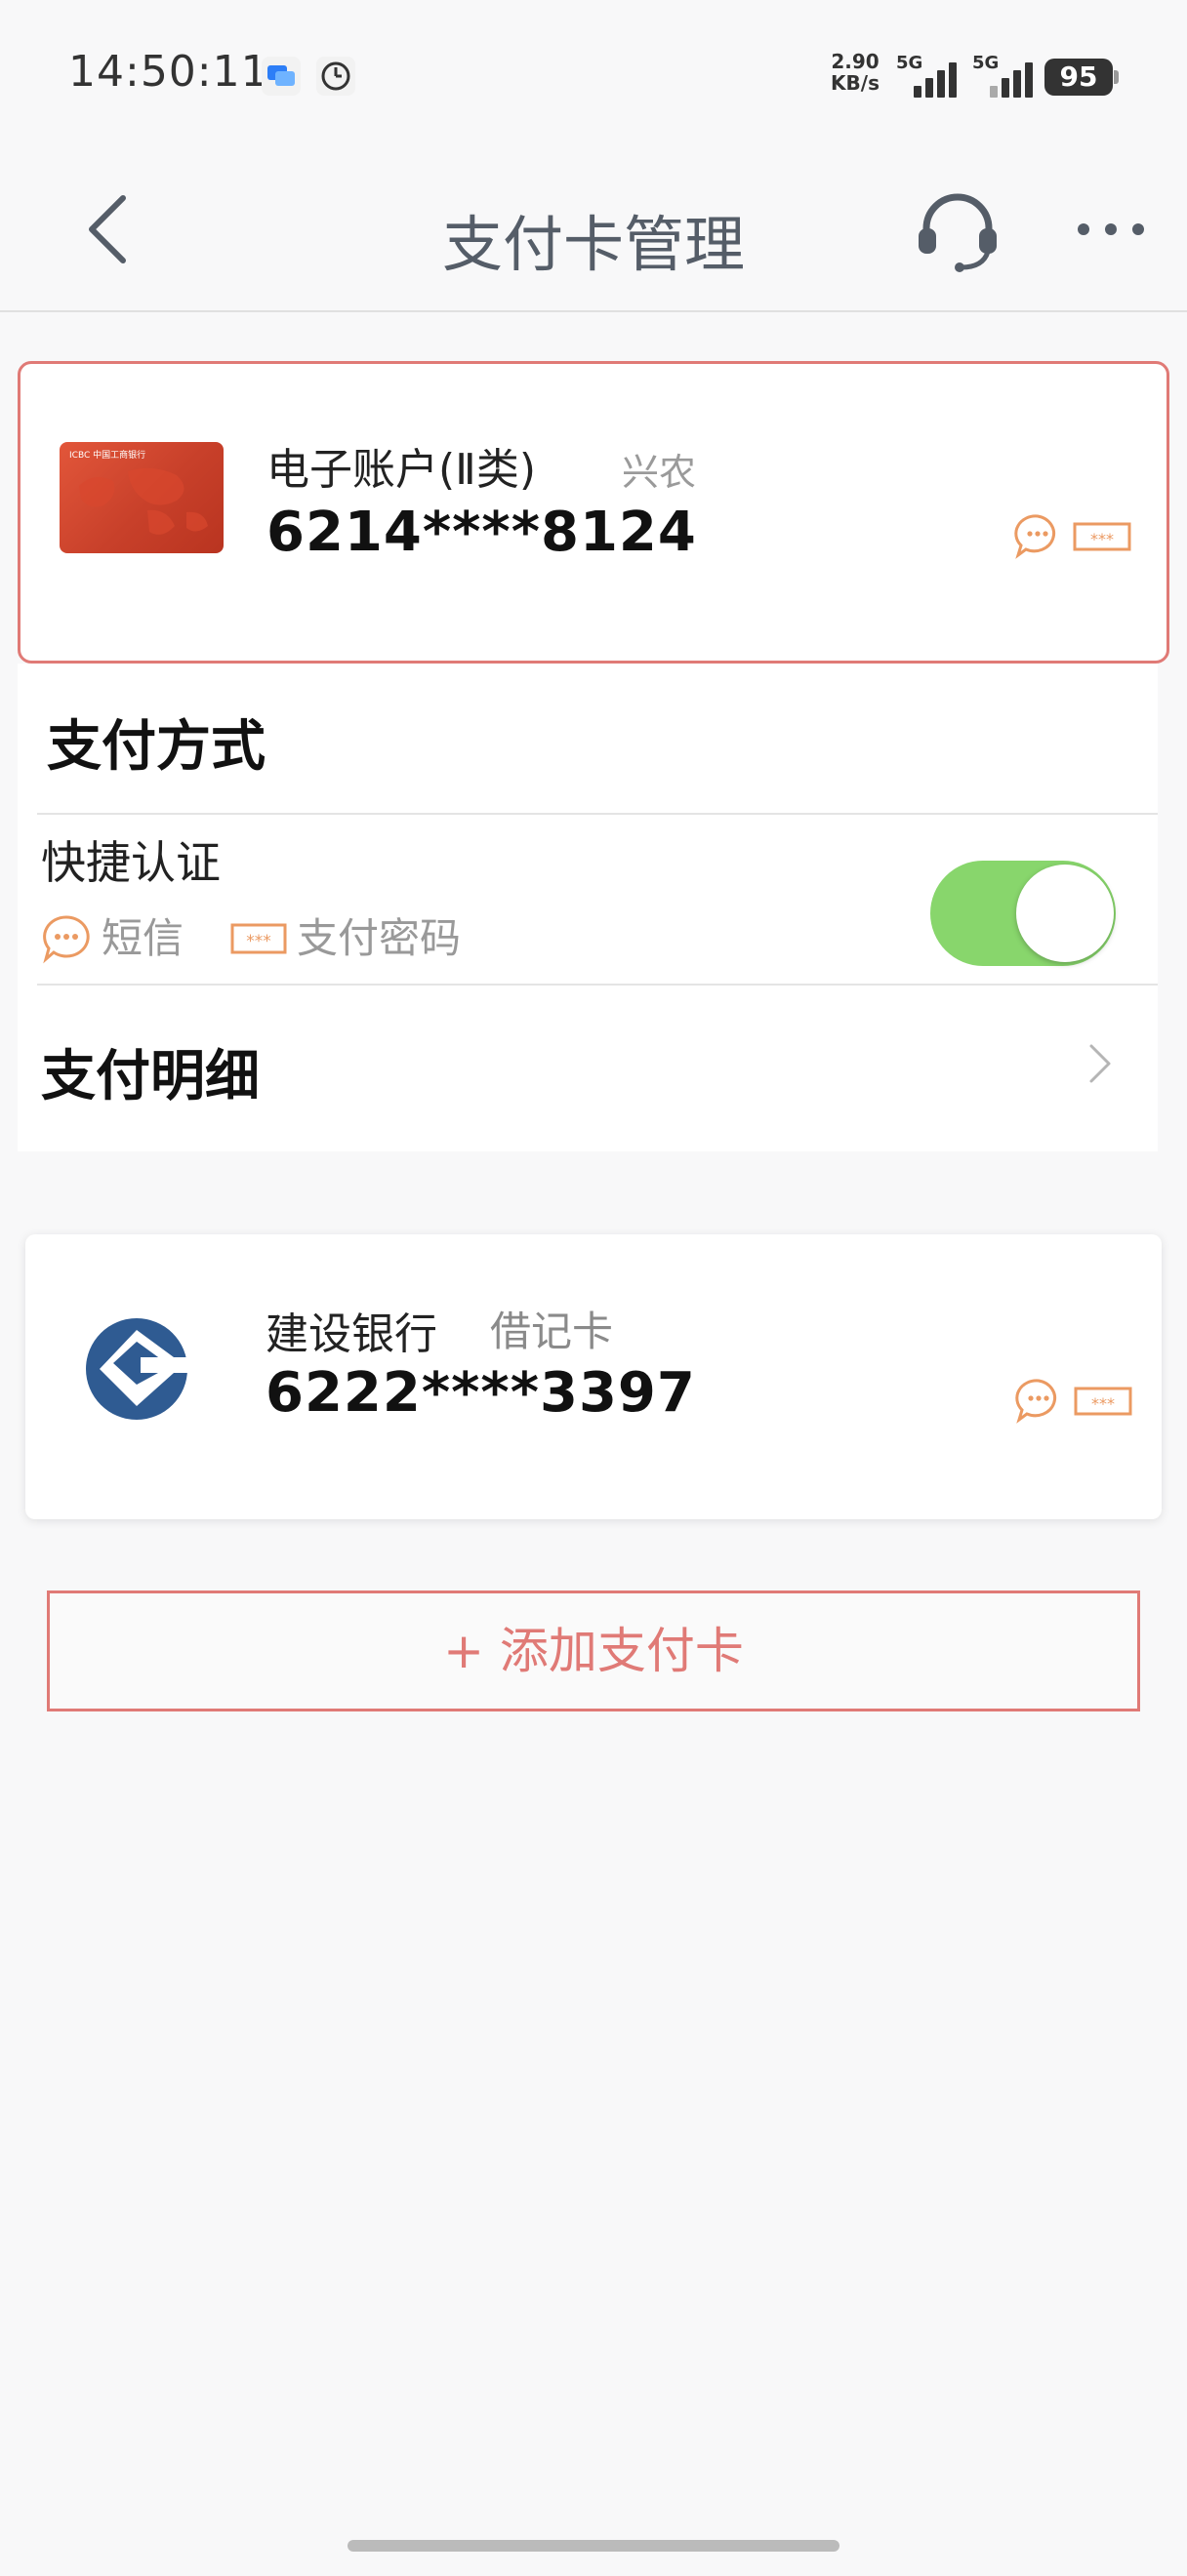  I want to click on network-speed: 2.90 KB/s, so click(855, 72).